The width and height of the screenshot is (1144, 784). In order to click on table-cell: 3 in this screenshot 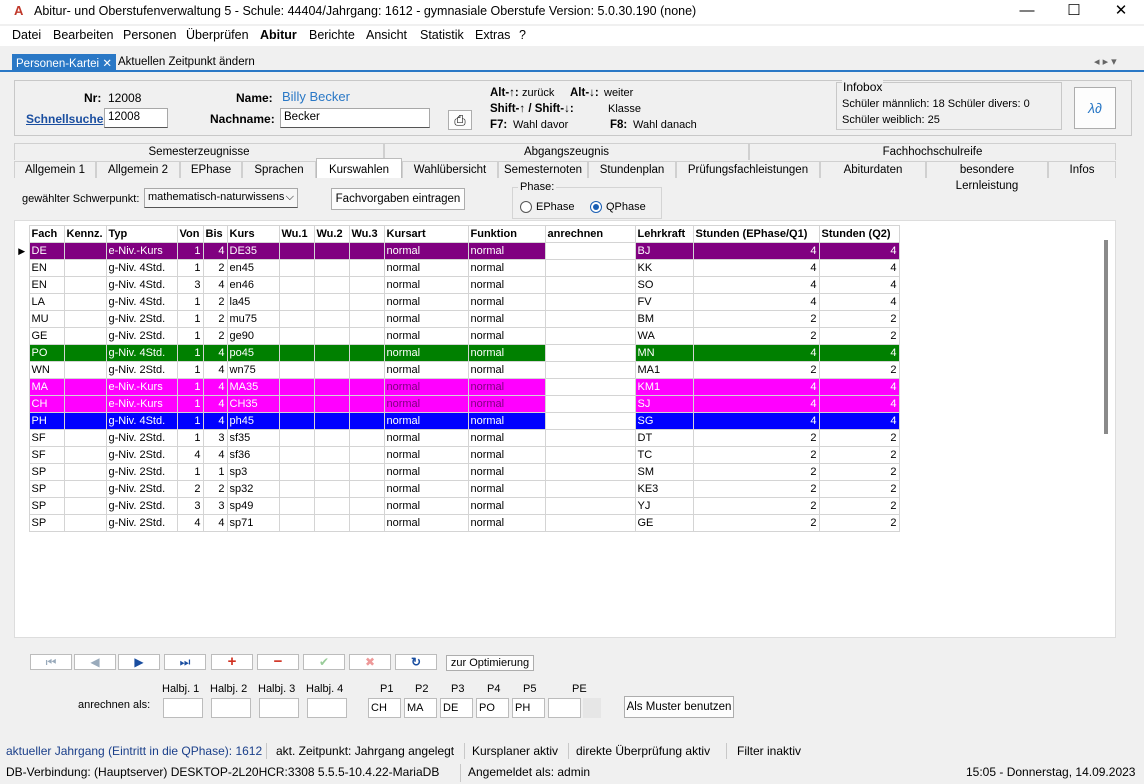, I will do `click(215, 438)`.